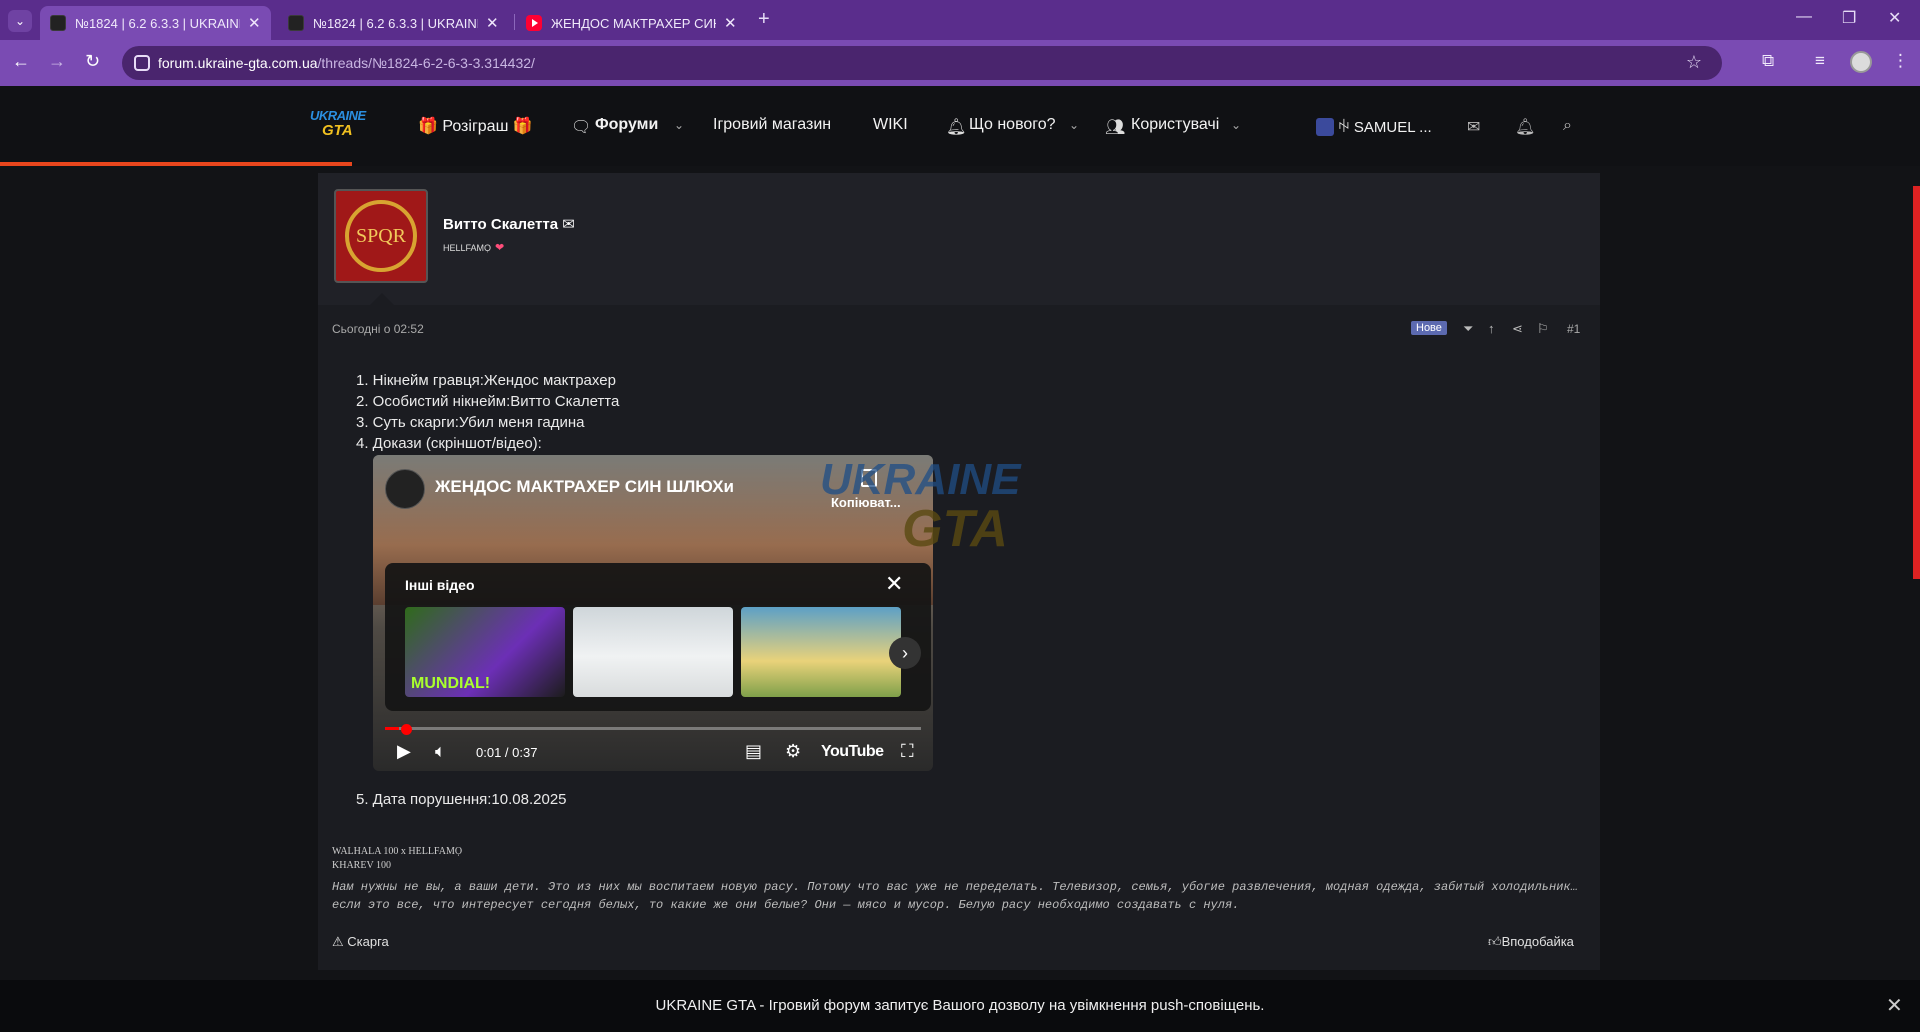 The width and height of the screenshot is (1920, 1032). Describe the element at coordinates (1894, 1005) in the screenshot. I see `close-icon: ✕` at that location.